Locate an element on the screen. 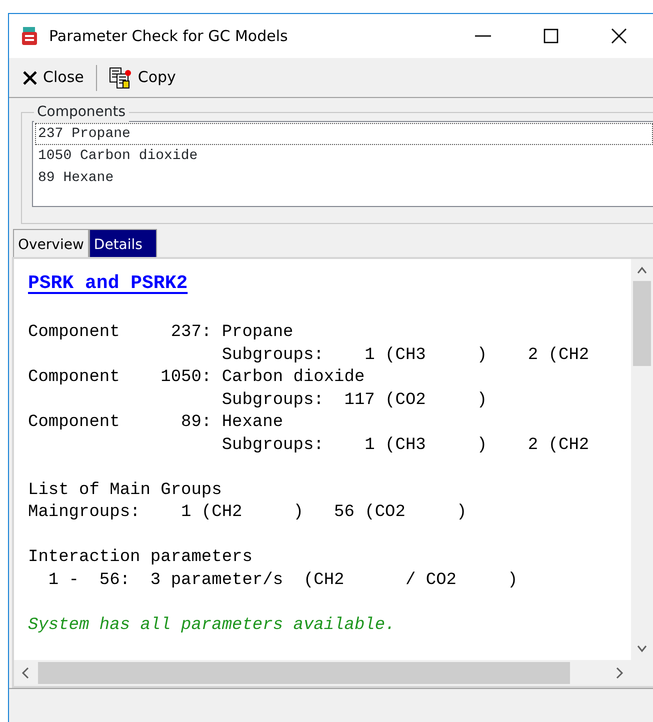  tab: Details is located at coordinates (123, 243).